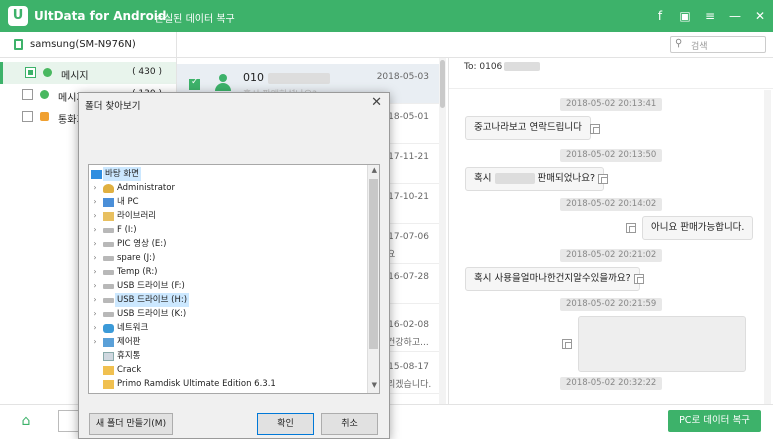  Describe the element at coordinates (229, 286) in the screenshot. I see `tree-item: › USB 드라이브 (F:)` at that location.